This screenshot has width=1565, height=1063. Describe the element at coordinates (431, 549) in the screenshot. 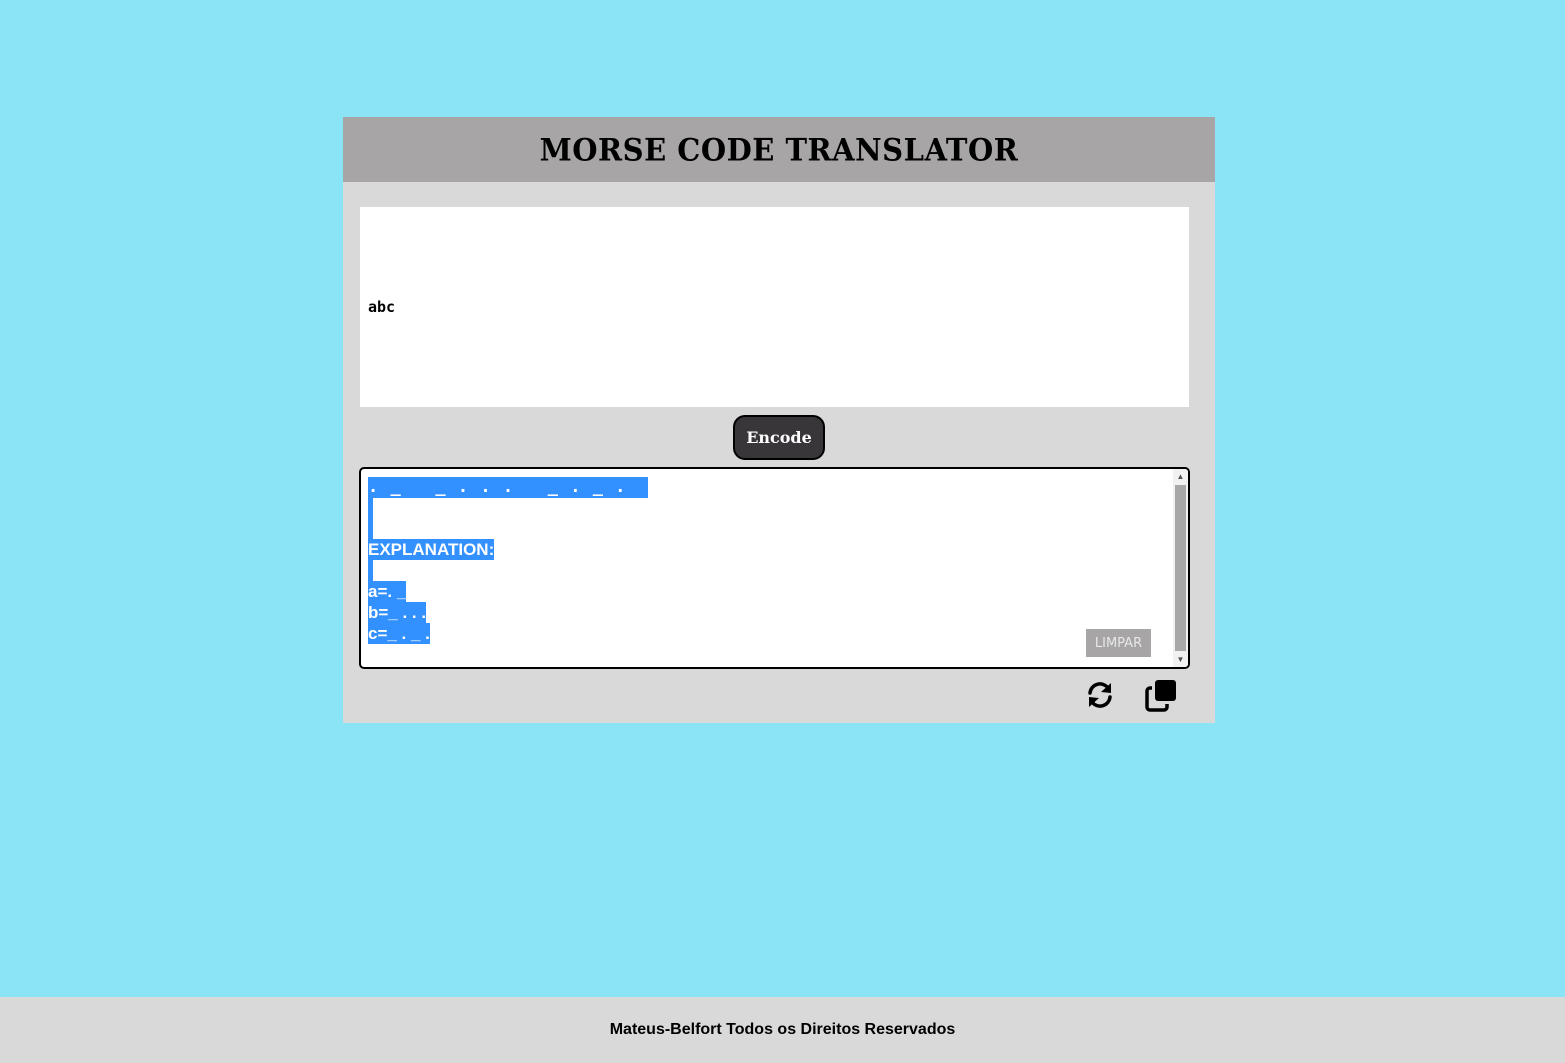

I see `explanation-heading: EXPLANATION:` at that location.